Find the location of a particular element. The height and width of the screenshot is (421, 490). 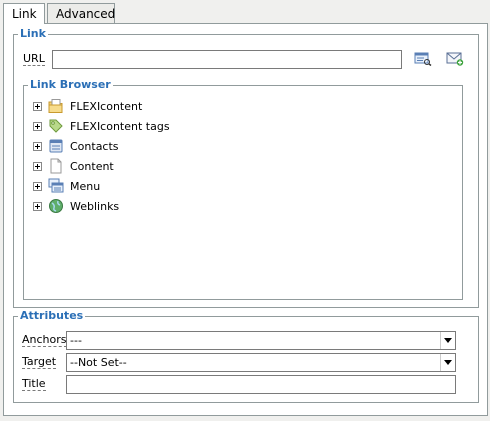

title-label: Title is located at coordinates (34, 384).